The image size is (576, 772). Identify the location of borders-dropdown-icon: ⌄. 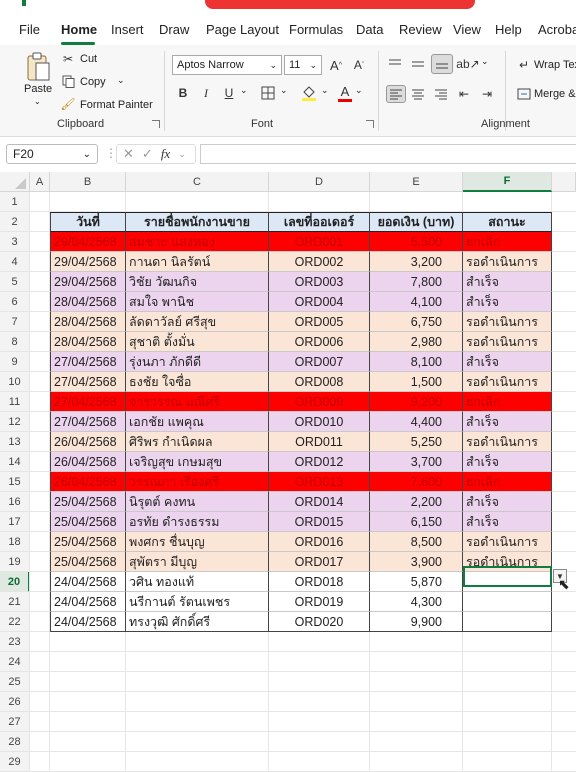
(284, 90).